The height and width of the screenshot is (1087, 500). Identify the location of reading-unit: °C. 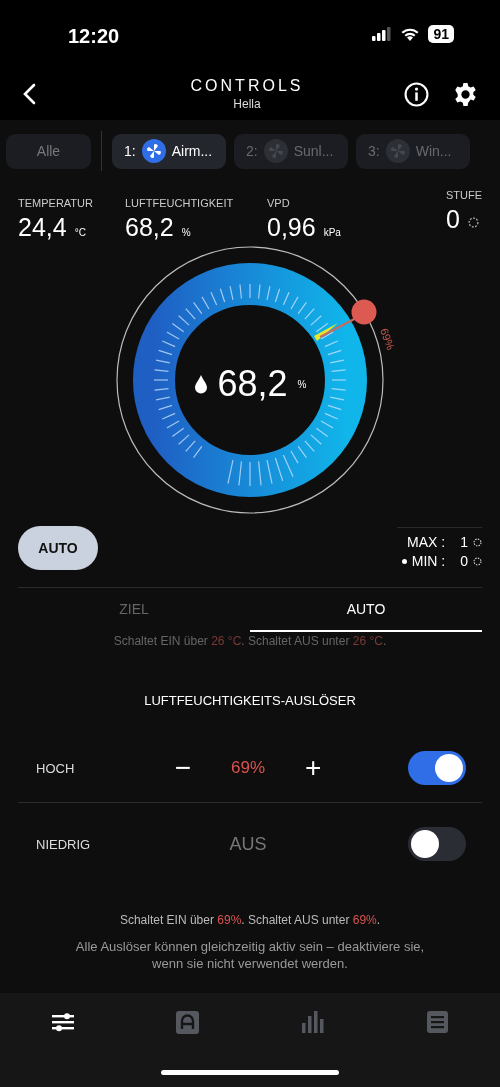
(80, 232).